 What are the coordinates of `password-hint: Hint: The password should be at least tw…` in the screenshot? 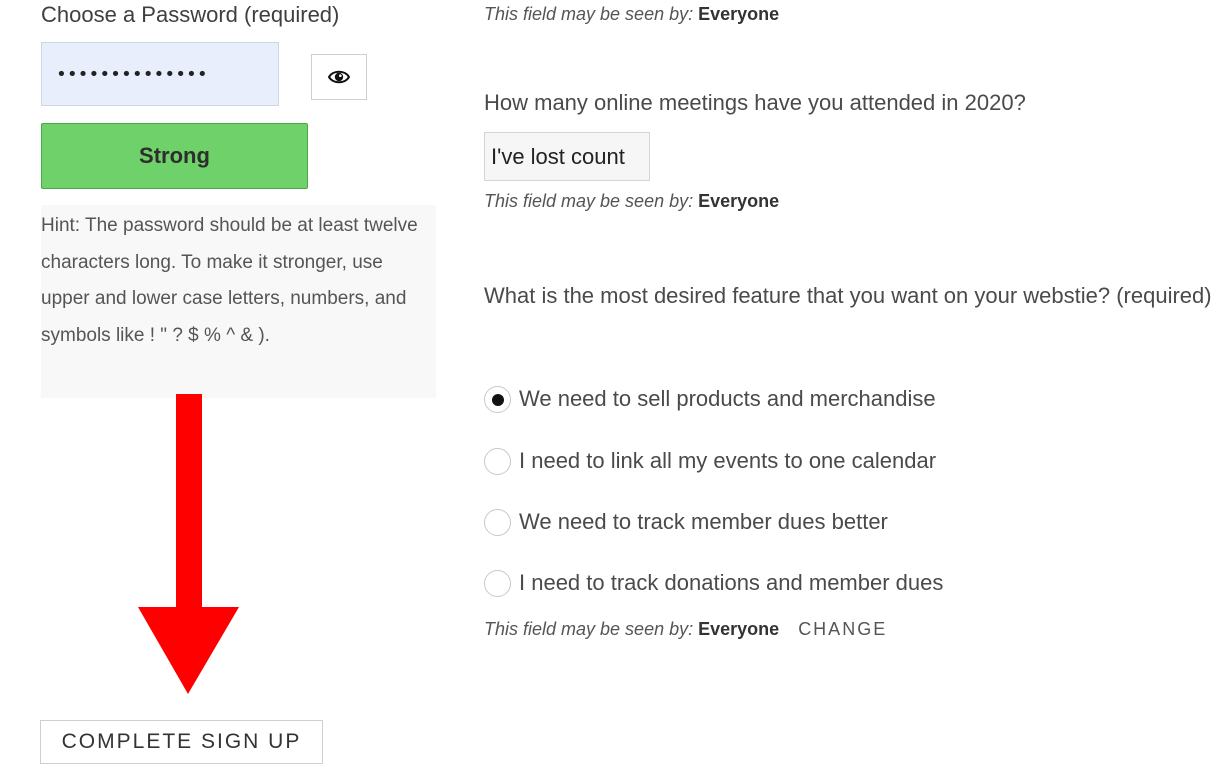 It's located at (238, 301).